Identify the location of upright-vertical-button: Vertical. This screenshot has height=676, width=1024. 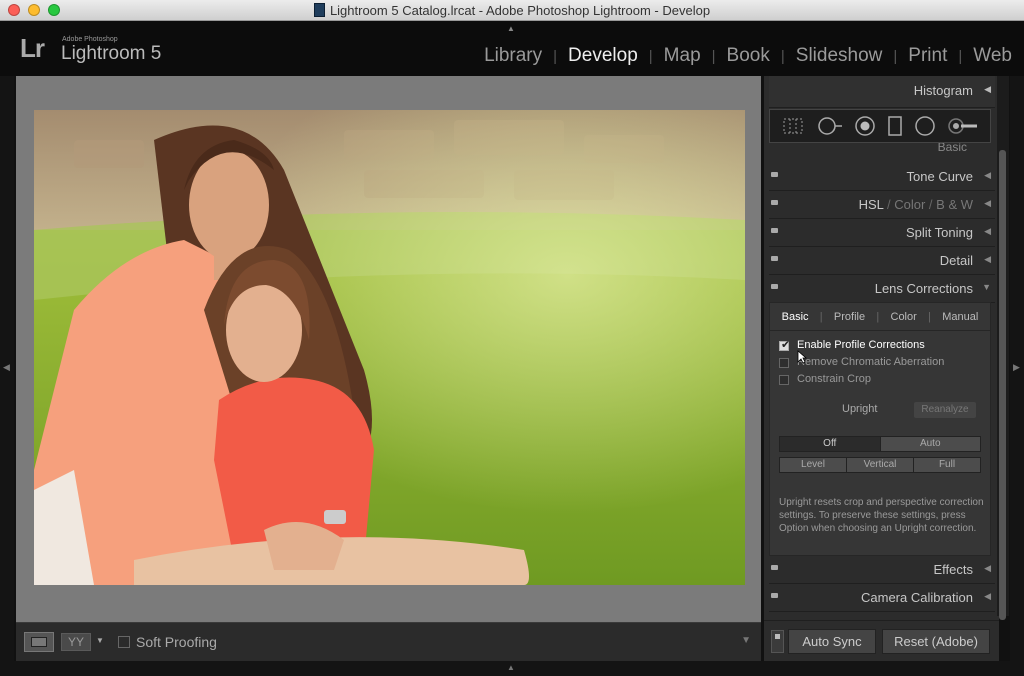
(880, 465).